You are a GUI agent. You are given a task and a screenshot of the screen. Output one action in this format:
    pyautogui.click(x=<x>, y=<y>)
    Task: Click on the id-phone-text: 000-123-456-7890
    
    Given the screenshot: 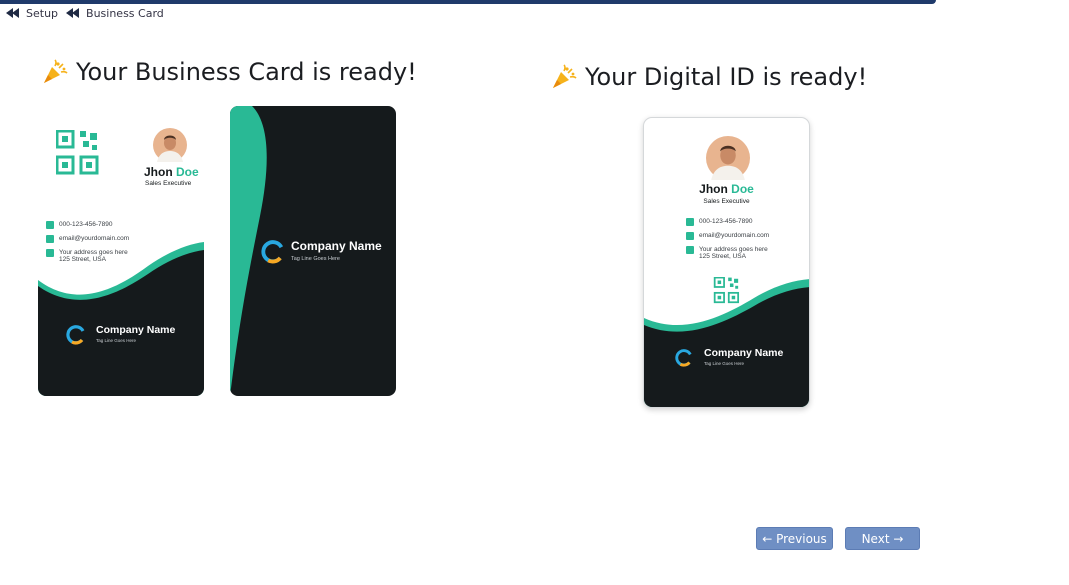 What is the action you would take?
    pyautogui.click(x=726, y=221)
    